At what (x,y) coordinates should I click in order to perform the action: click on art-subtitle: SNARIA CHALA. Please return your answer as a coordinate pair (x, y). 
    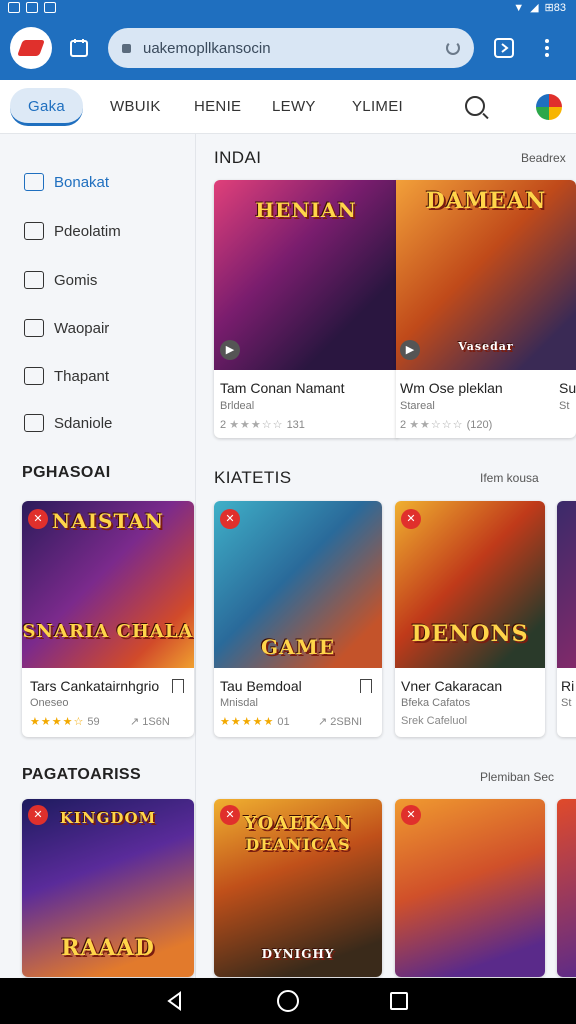
    Looking at the image, I should click on (108, 631).